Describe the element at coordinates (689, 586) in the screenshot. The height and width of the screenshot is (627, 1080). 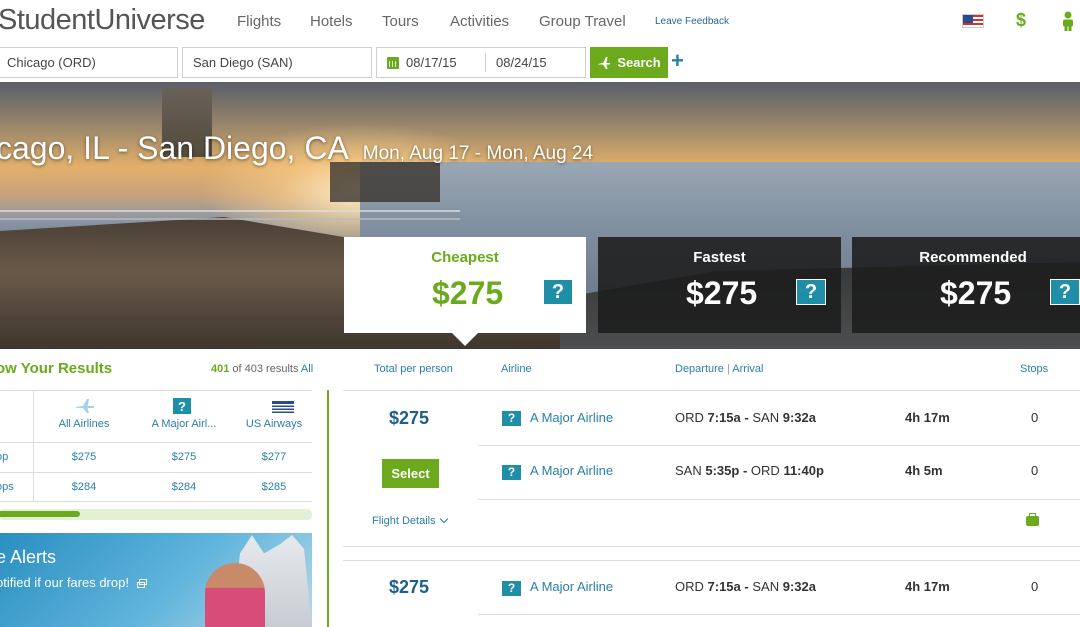
I see `origin-code: ORD` at that location.